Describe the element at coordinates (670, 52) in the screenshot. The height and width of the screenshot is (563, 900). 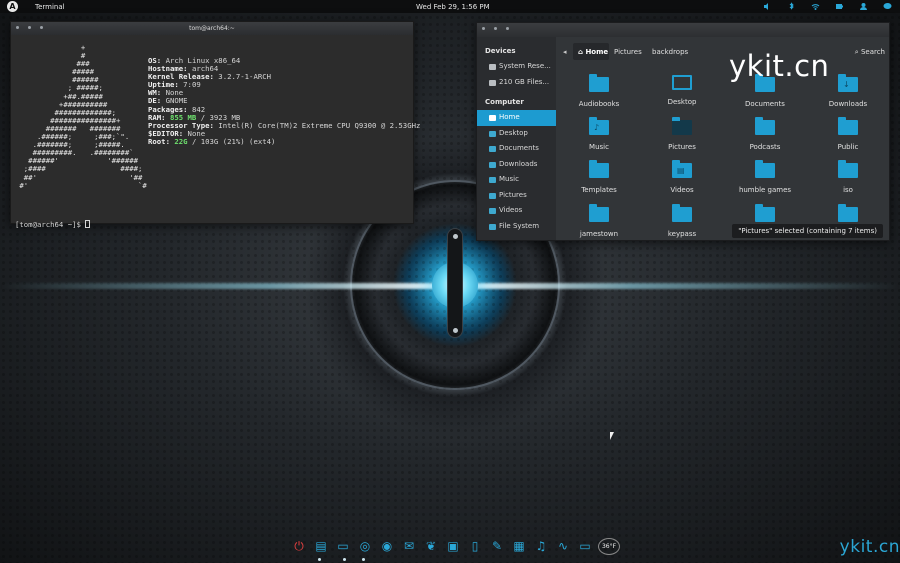
I see `crumb-backdrops: backdrops` at that location.